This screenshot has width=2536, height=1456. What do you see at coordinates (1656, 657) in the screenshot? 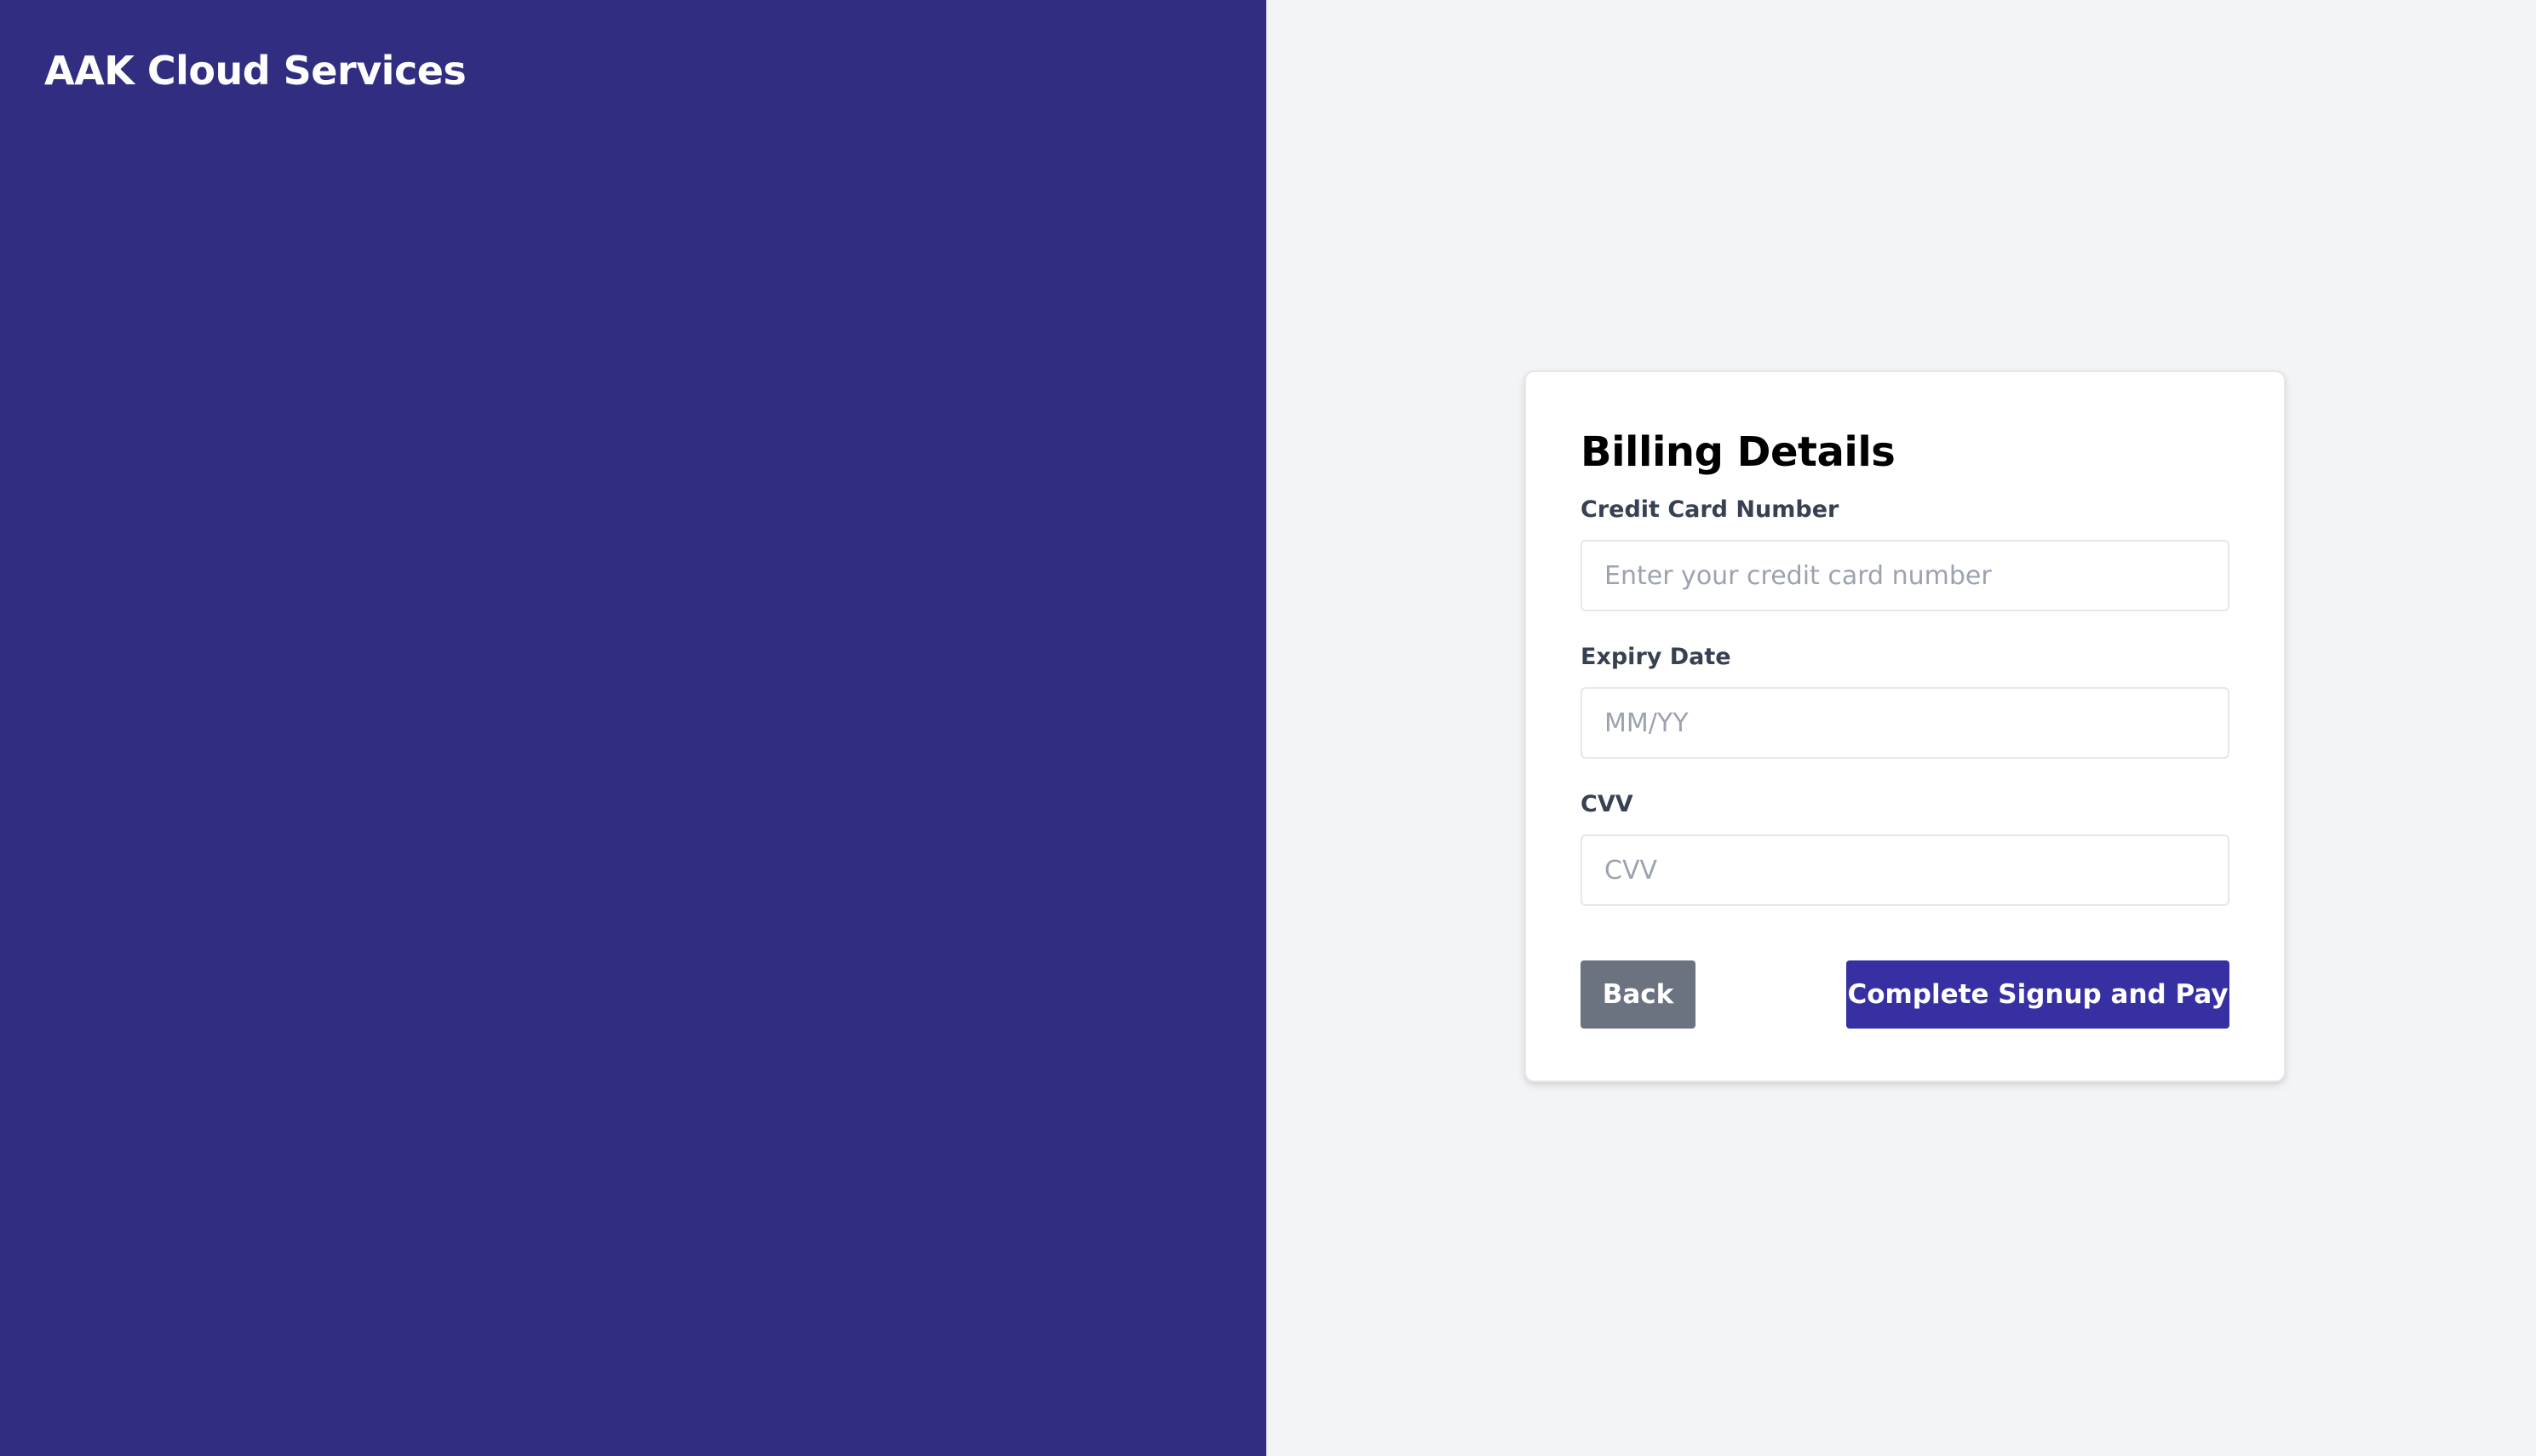
I see `expiry-date-label: Expiry Date` at bounding box center [1656, 657].